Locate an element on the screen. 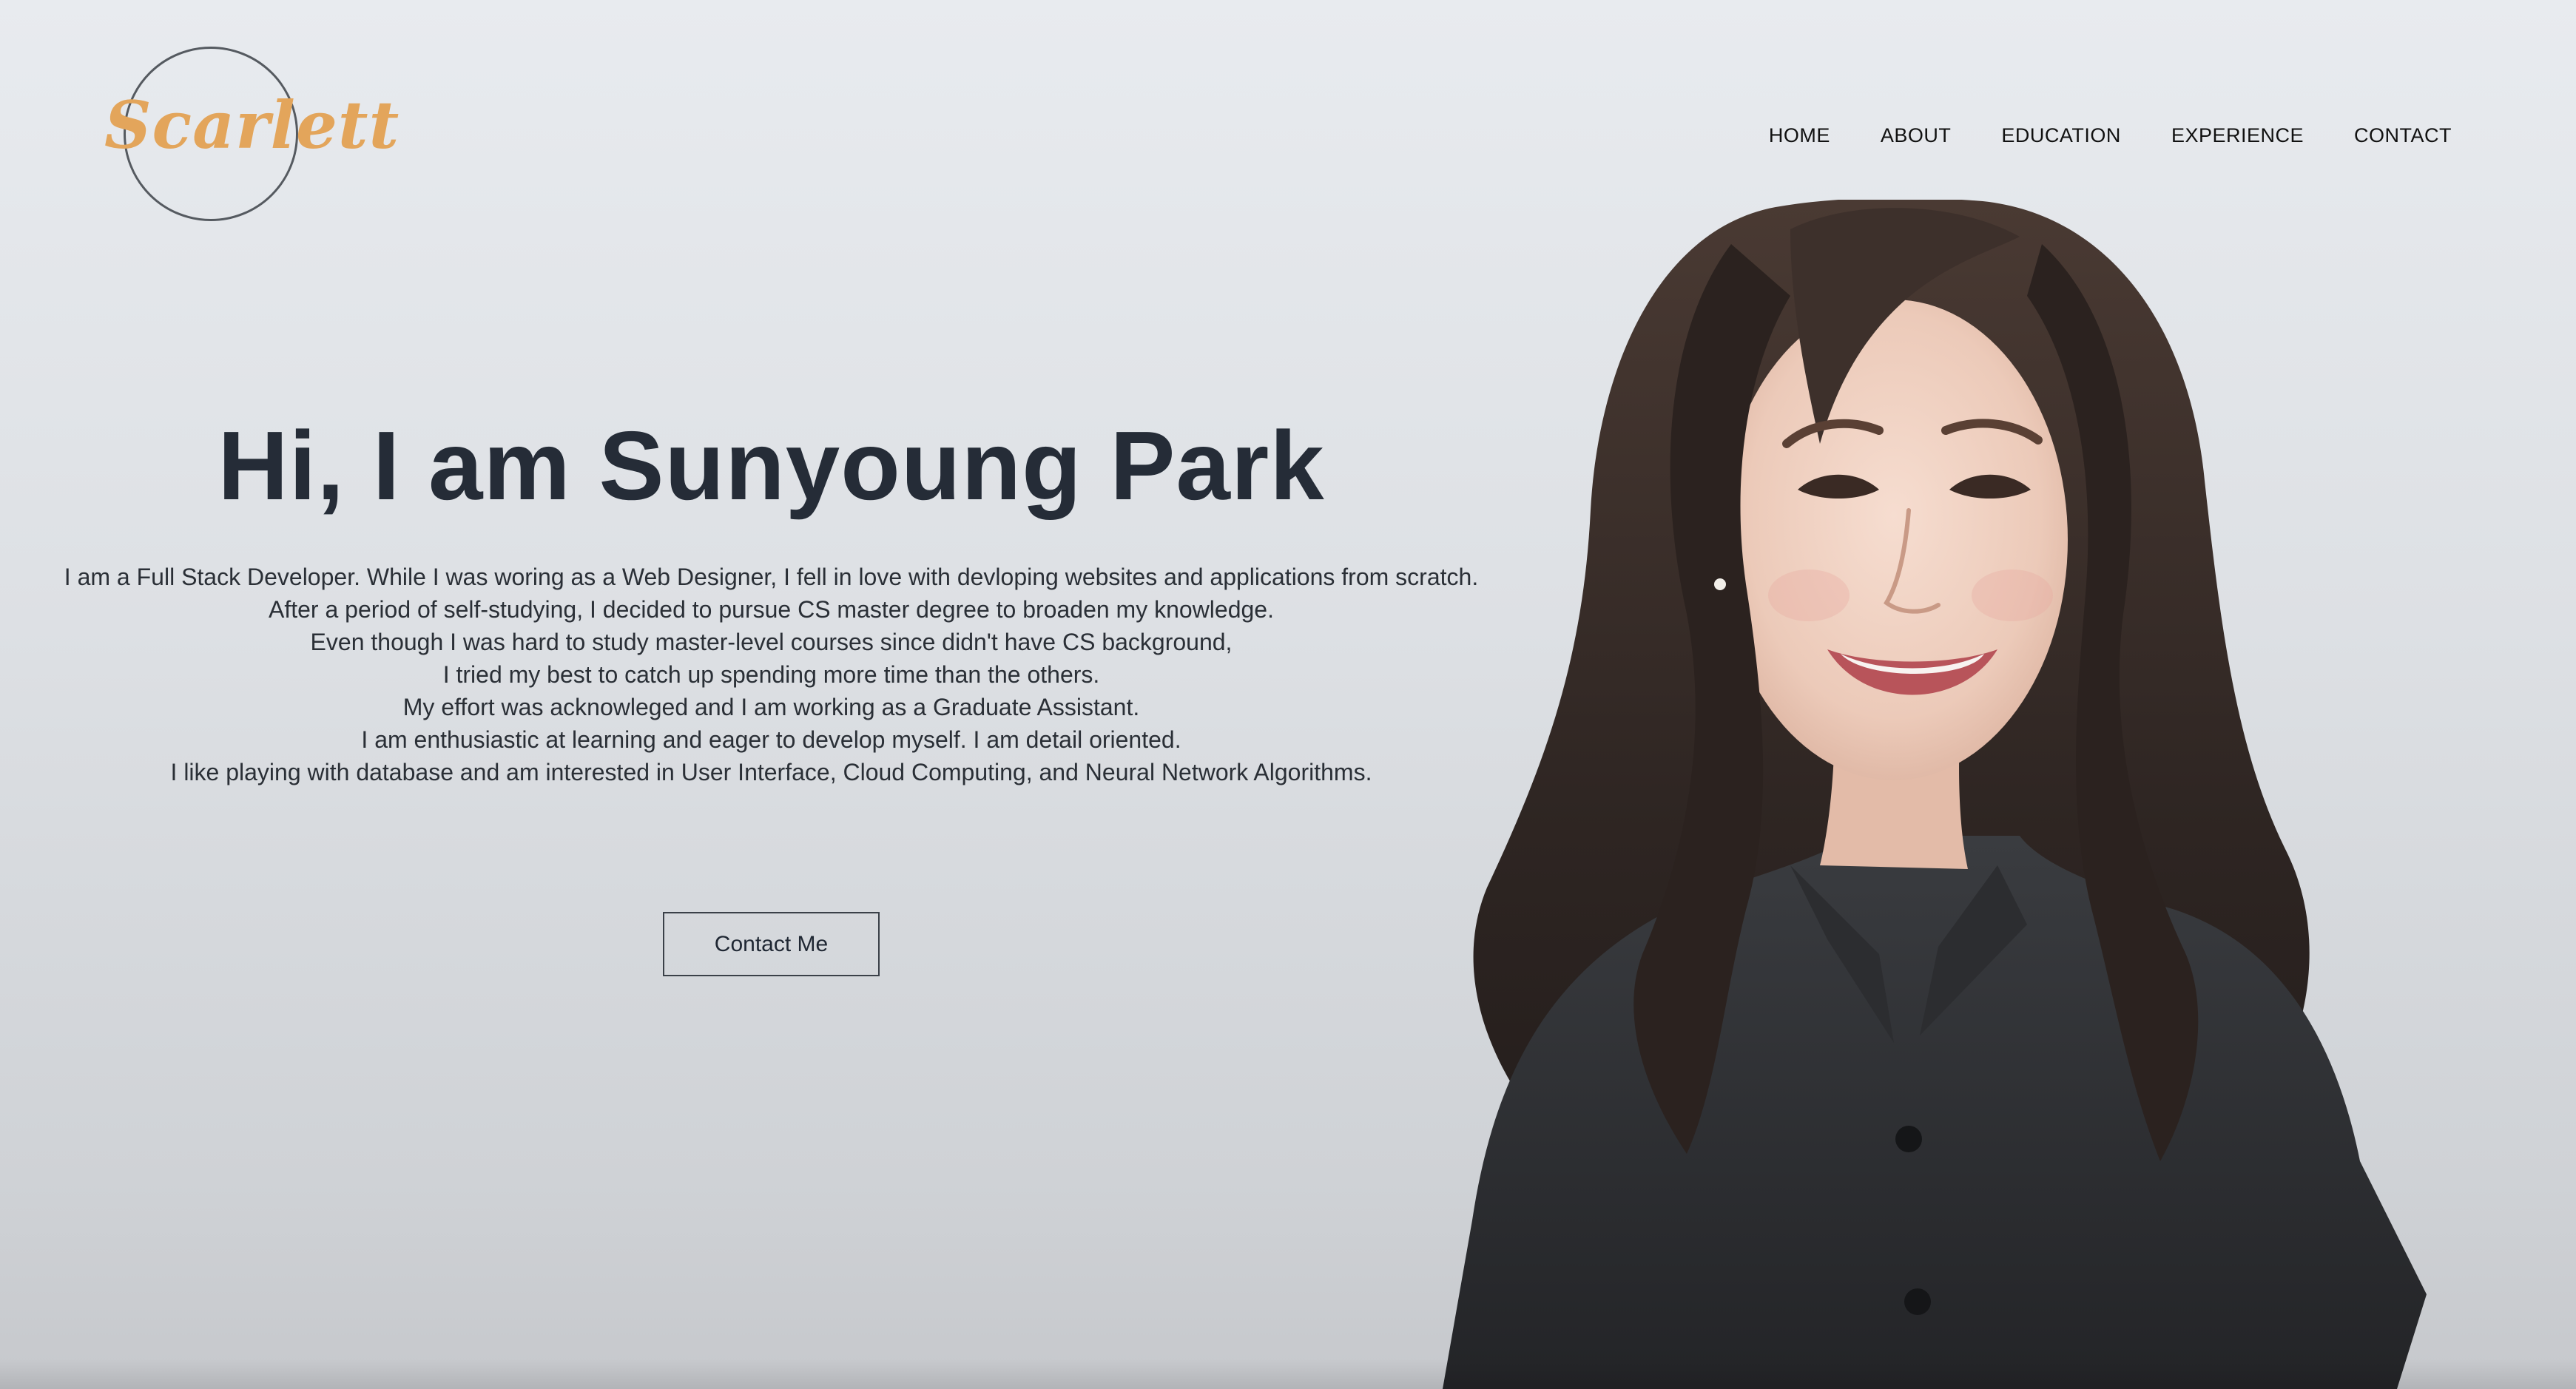 The image size is (2576, 1389). logo-text: Scarlett is located at coordinates (252, 125).